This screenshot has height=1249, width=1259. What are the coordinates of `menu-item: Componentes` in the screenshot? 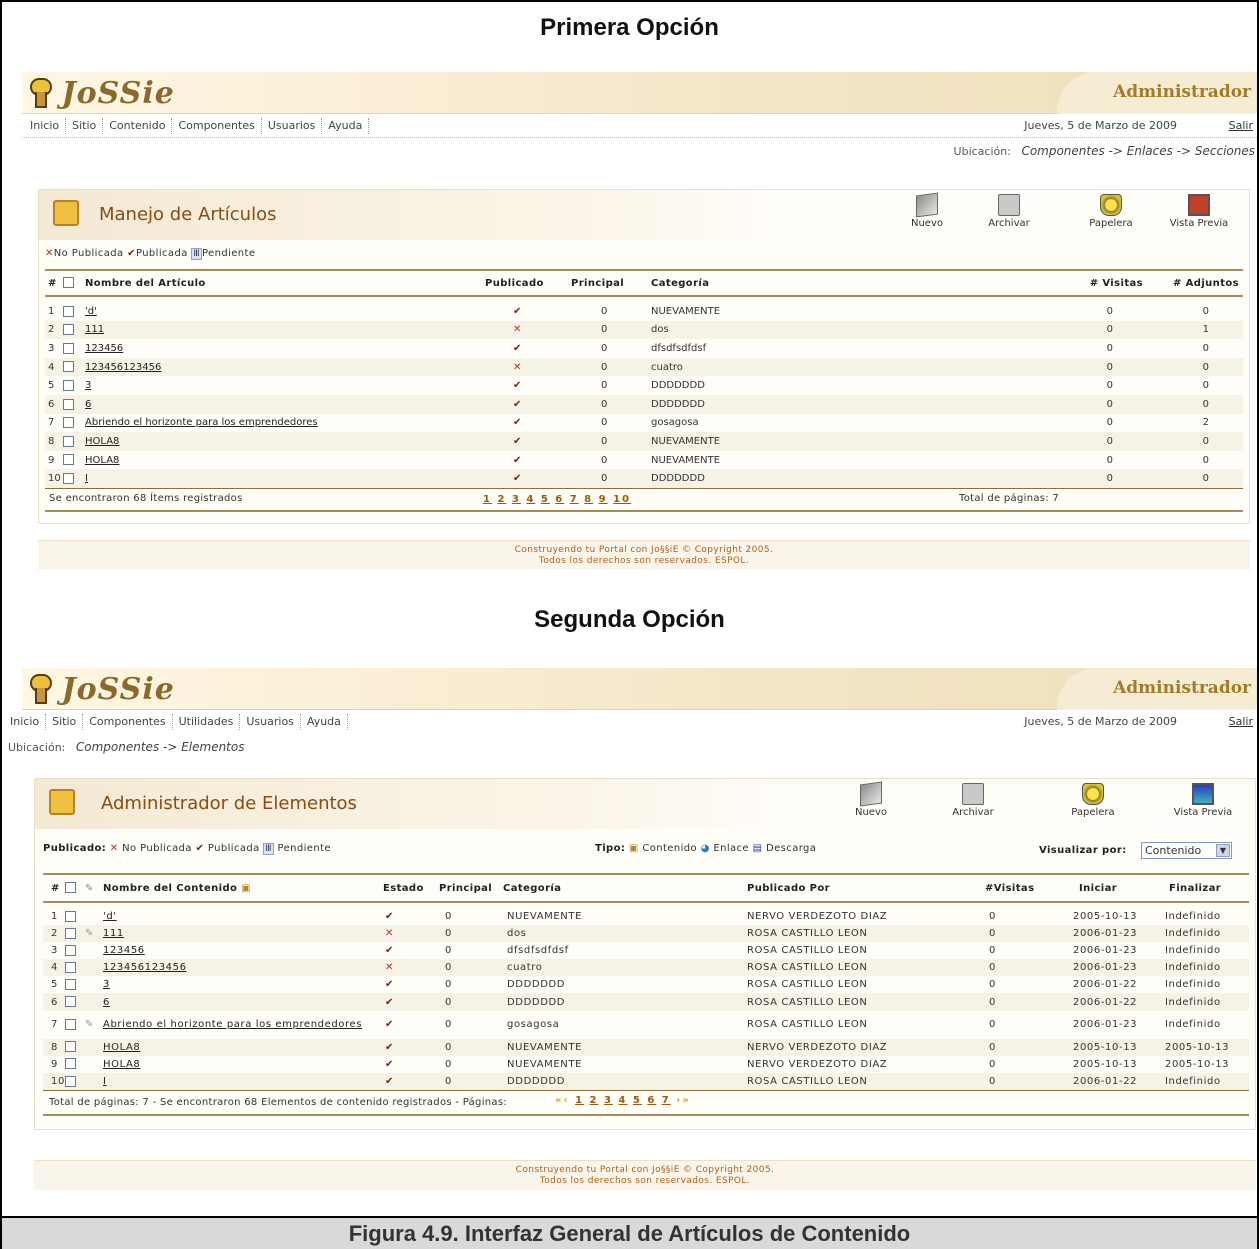 It's located at (128, 722).